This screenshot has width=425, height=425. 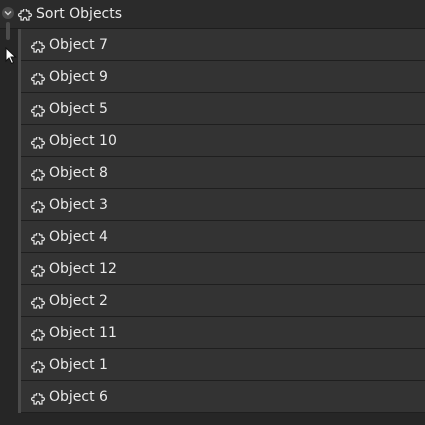 What do you see at coordinates (223, 109) in the screenshot?
I see `tree-item: Object 5` at bounding box center [223, 109].